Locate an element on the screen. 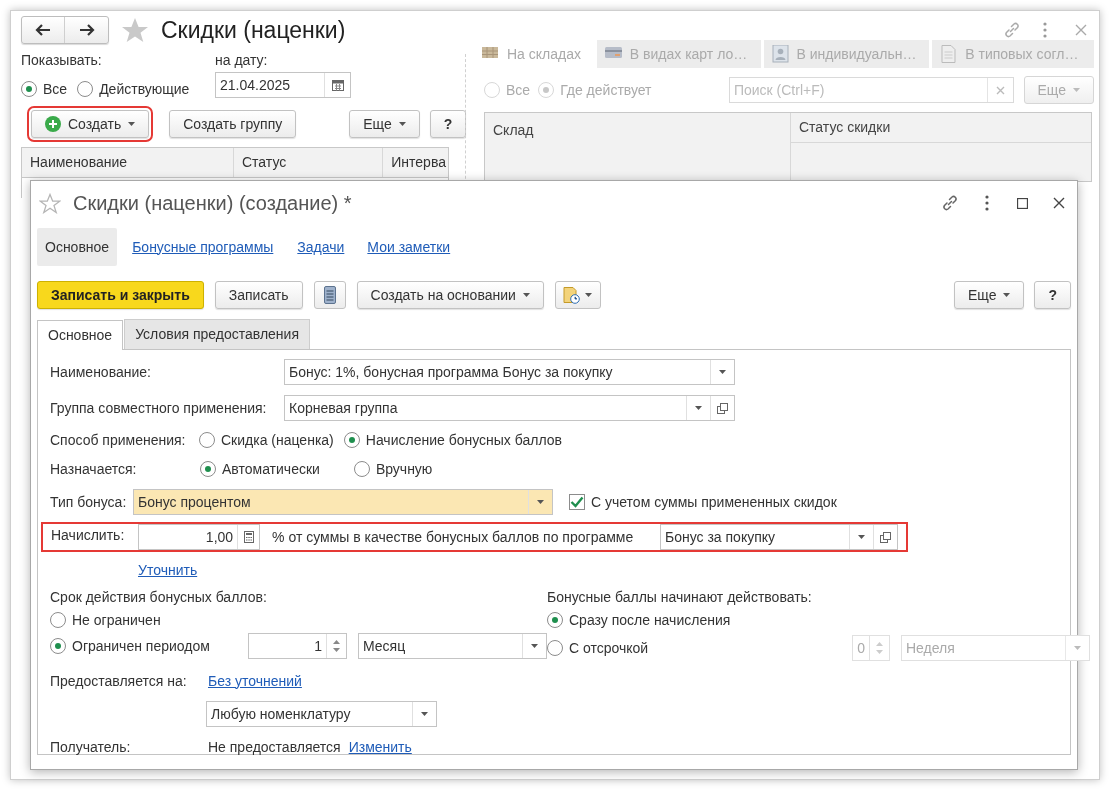 The image size is (1110, 791). radio-label: Сразу после начисления is located at coordinates (650, 620).